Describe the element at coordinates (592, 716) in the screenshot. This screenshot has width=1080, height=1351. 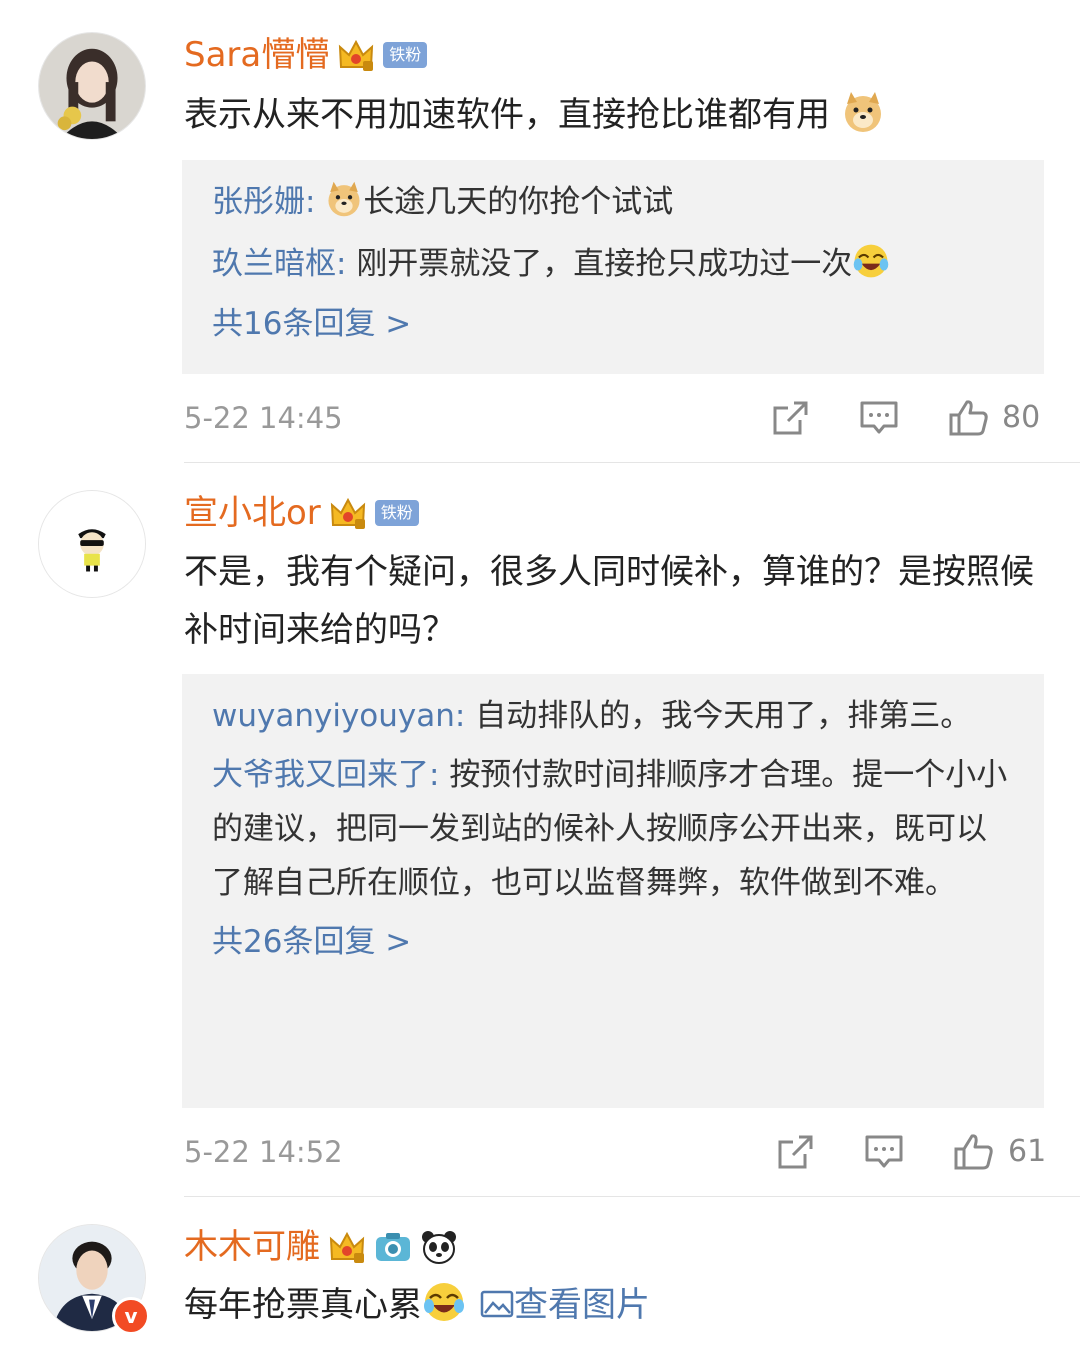
I see `reply-item: wuyanyiyouyan: 自动排队的，我今天用了，排第三。` at that location.